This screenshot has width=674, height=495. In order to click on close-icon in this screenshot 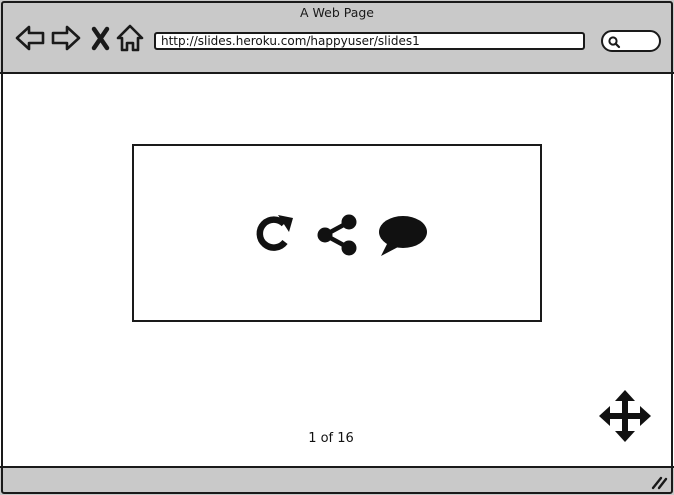, I will do `click(100, 38)`.